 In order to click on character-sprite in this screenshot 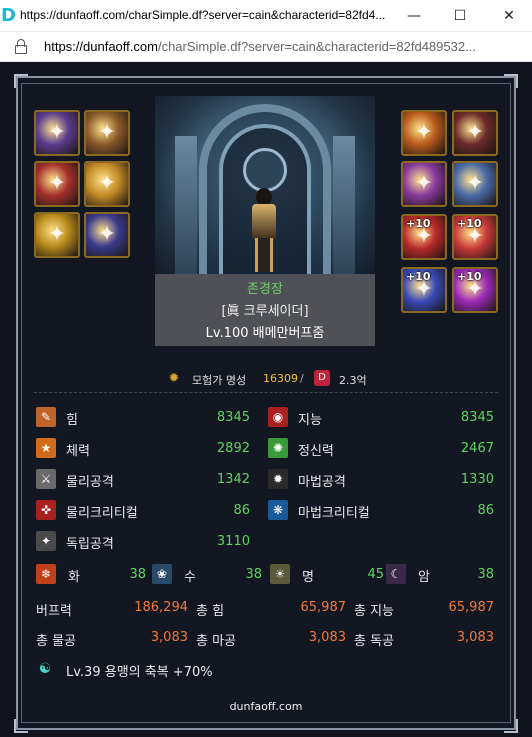, I will do `click(264, 231)`.